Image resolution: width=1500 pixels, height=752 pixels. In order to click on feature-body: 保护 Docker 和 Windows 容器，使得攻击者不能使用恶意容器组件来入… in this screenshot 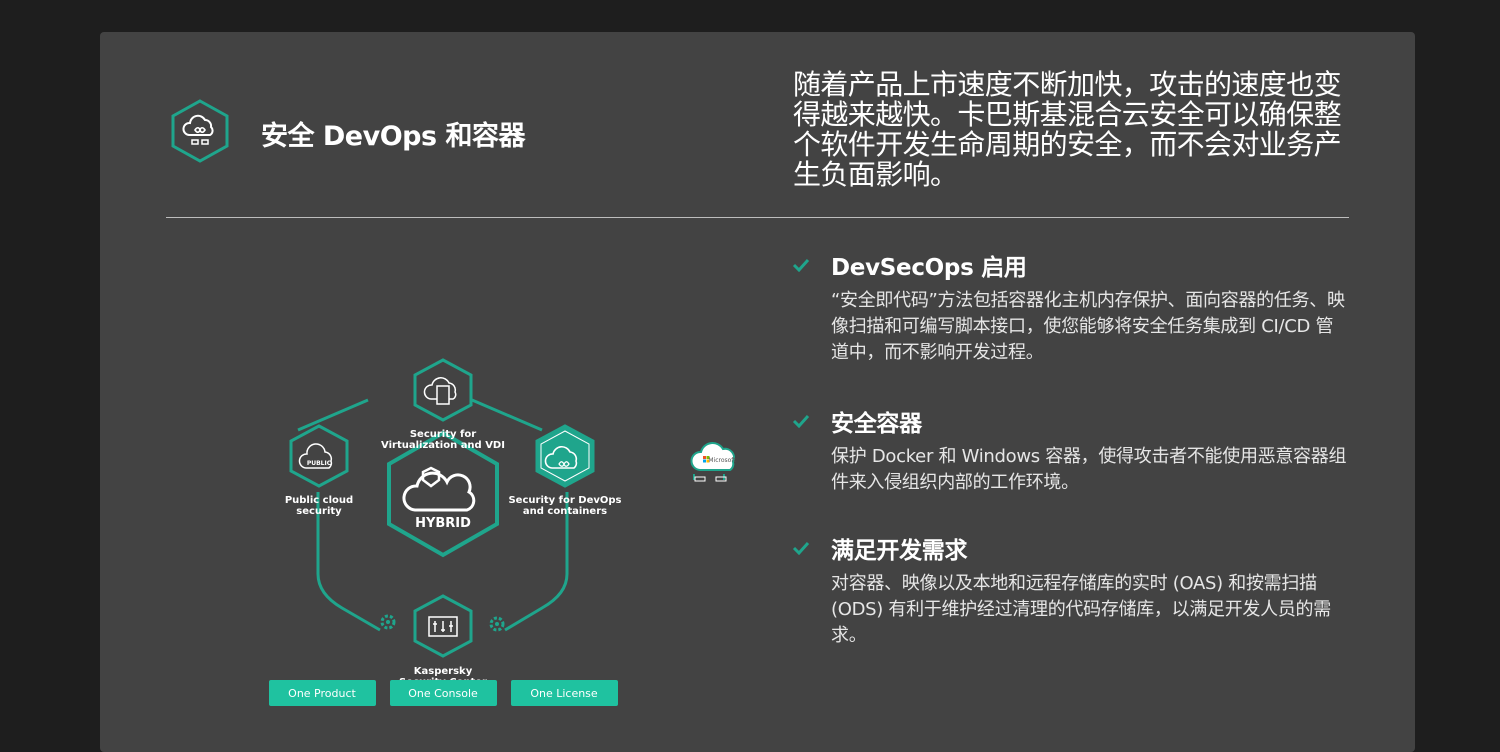, I will do `click(1089, 469)`.